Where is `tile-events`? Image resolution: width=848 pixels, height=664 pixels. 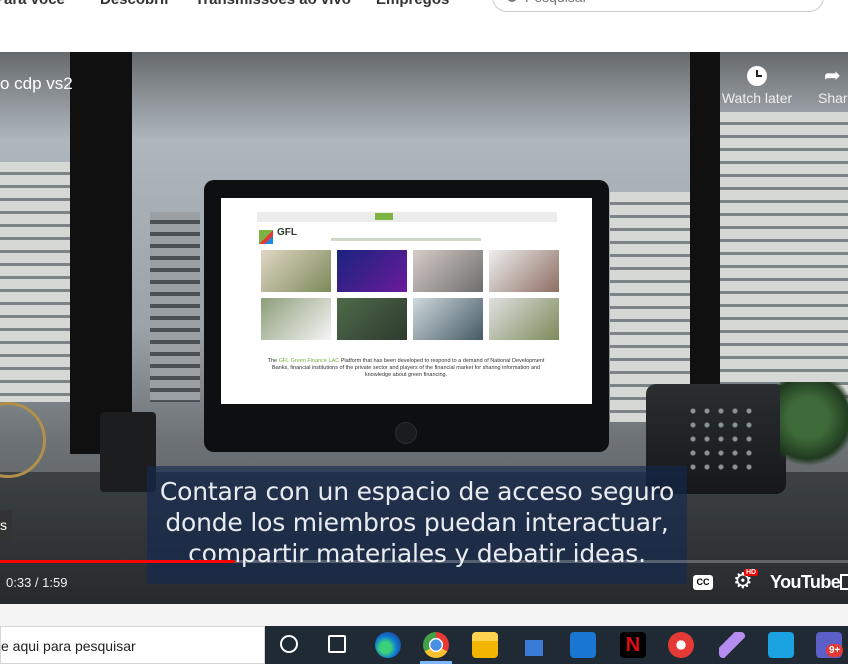
tile-events is located at coordinates (372, 271).